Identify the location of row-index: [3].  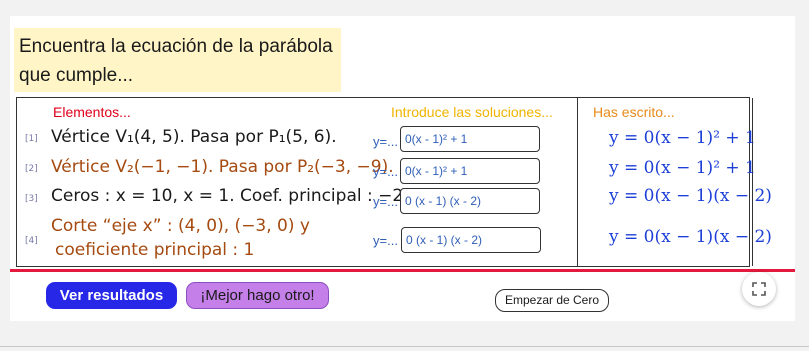
(31, 199).